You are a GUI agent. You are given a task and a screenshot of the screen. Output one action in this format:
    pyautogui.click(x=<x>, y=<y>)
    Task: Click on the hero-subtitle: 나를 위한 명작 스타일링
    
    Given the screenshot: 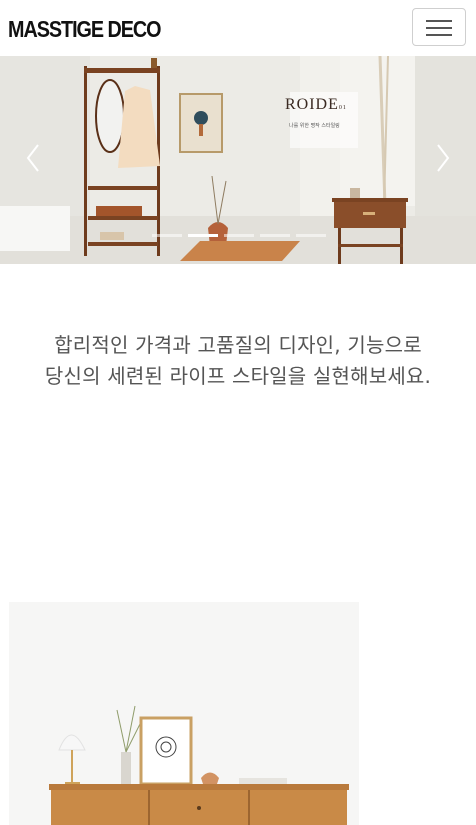 What is the action you would take?
    pyautogui.click(x=314, y=126)
    